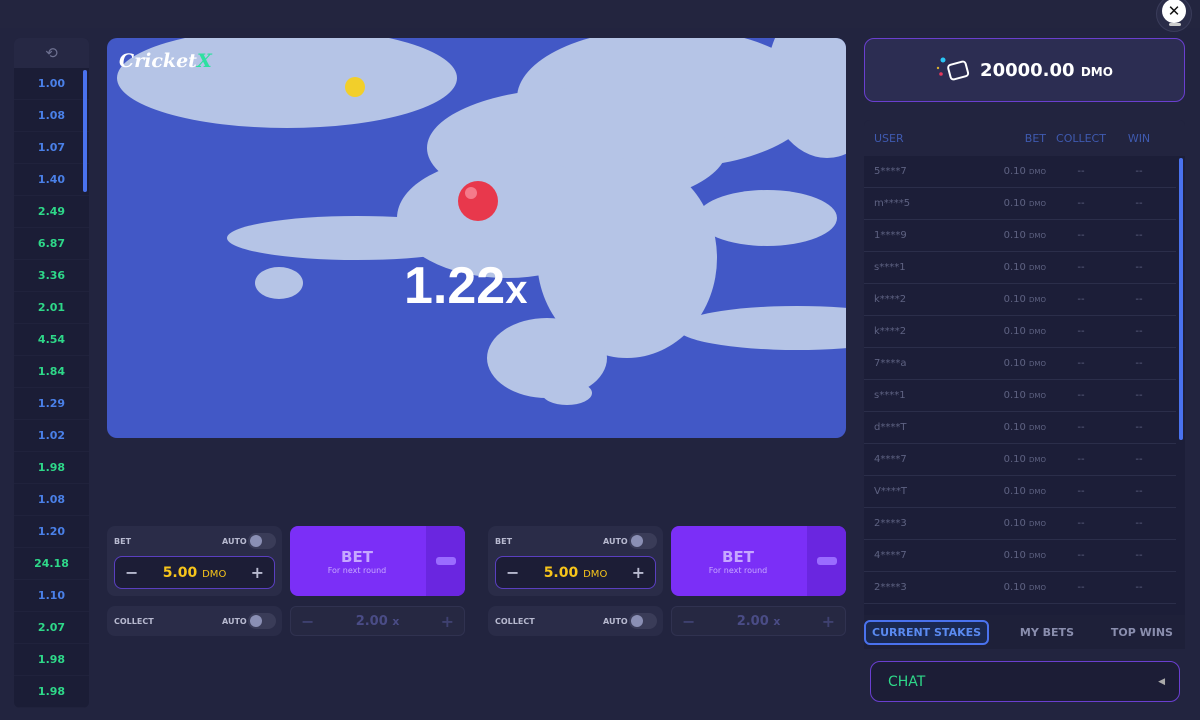 The height and width of the screenshot is (720, 1200). What do you see at coordinates (738, 556) in the screenshot?
I see `bet-button-label: BET` at bounding box center [738, 556].